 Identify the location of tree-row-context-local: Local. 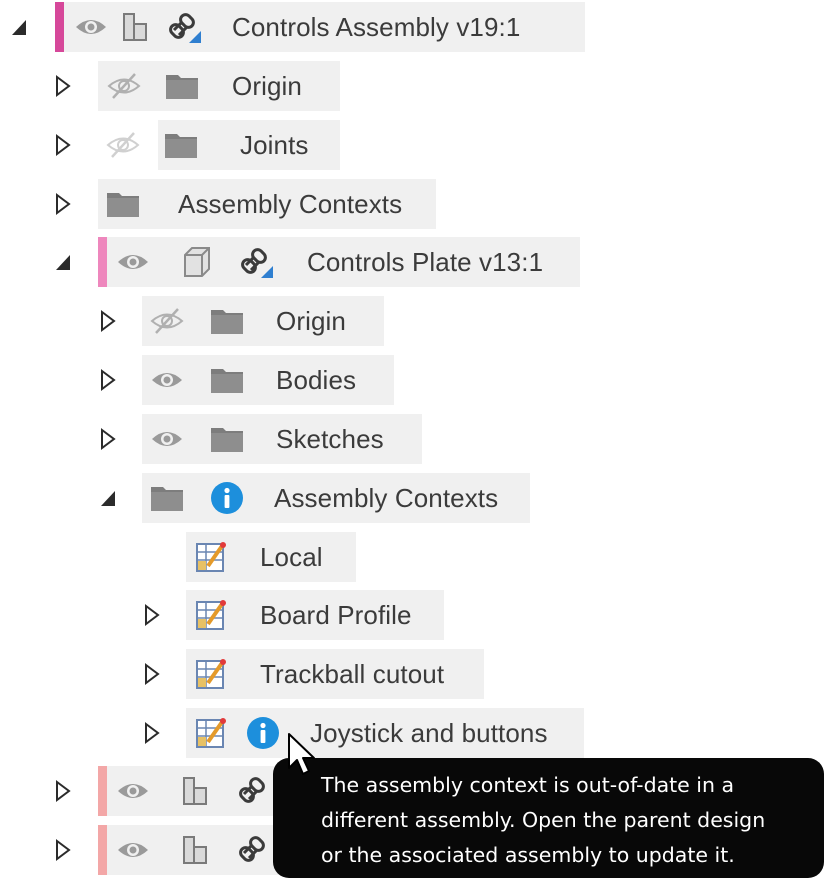
(417, 557).